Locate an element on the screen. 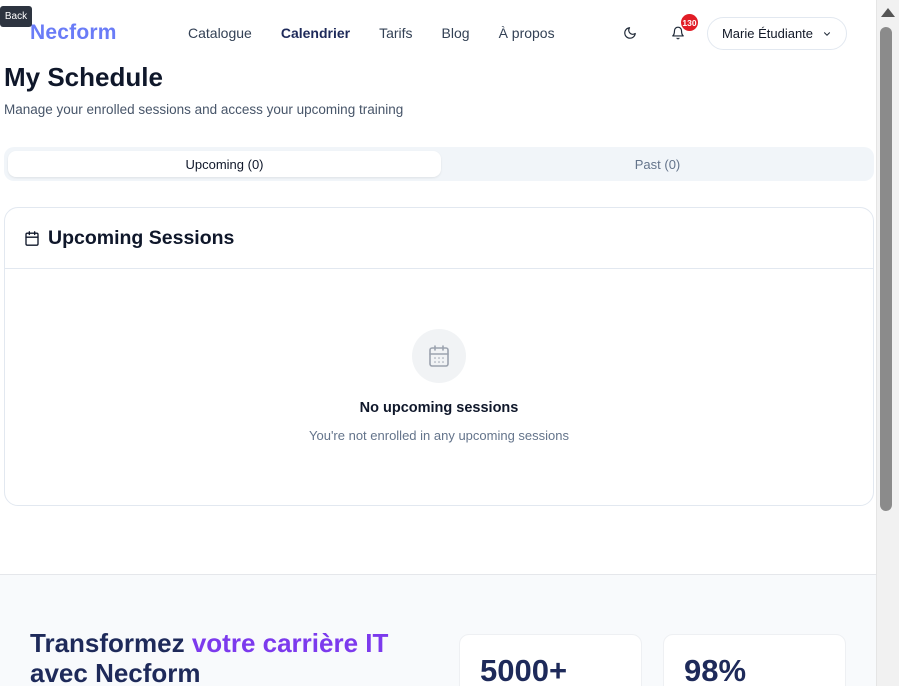 The image size is (899, 686). empty-state-icon-circle is located at coordinates (439, 356).